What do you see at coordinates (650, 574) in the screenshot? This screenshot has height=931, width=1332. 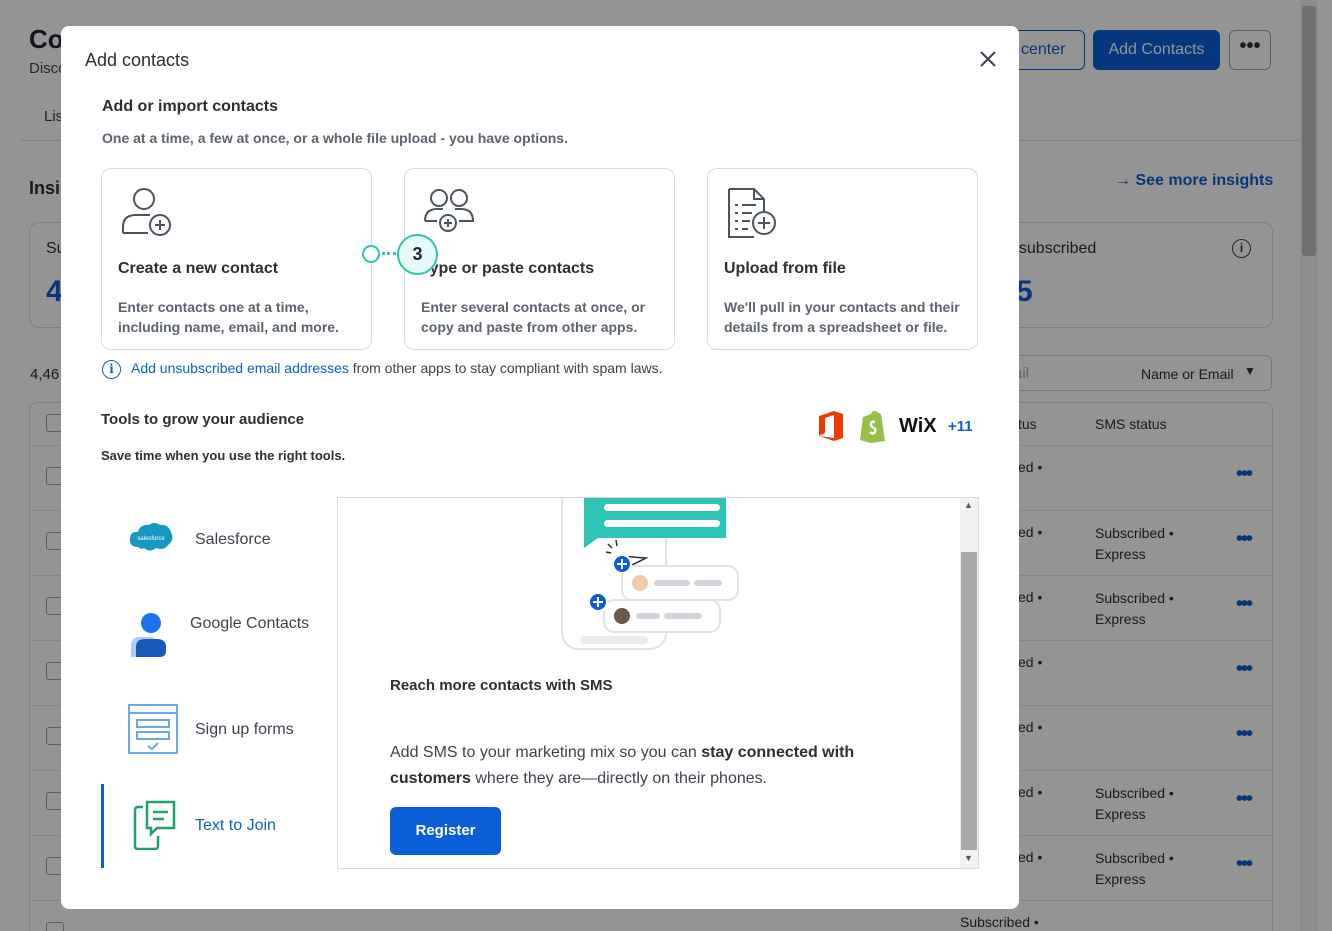 I see `sms-illustration` at bounding box center [650, 574].